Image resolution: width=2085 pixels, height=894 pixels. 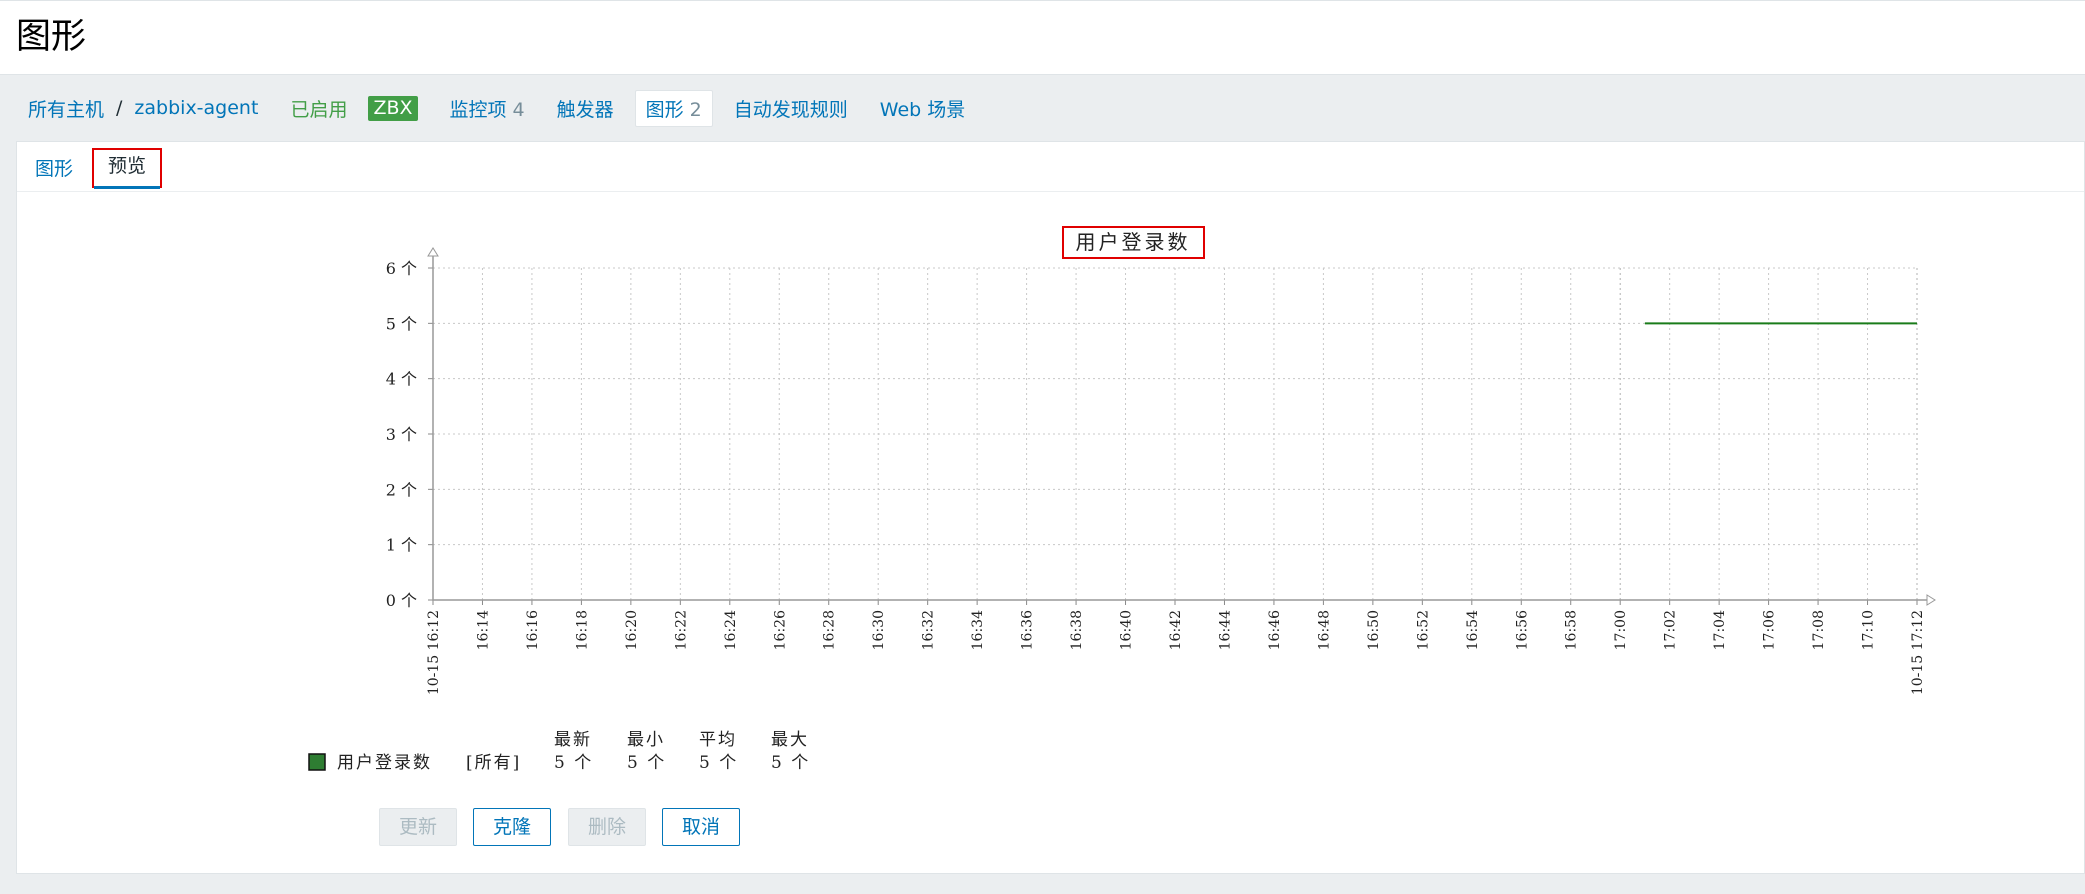 I want to click on y-tick-label: 6 个, so click(x=401, y=268).